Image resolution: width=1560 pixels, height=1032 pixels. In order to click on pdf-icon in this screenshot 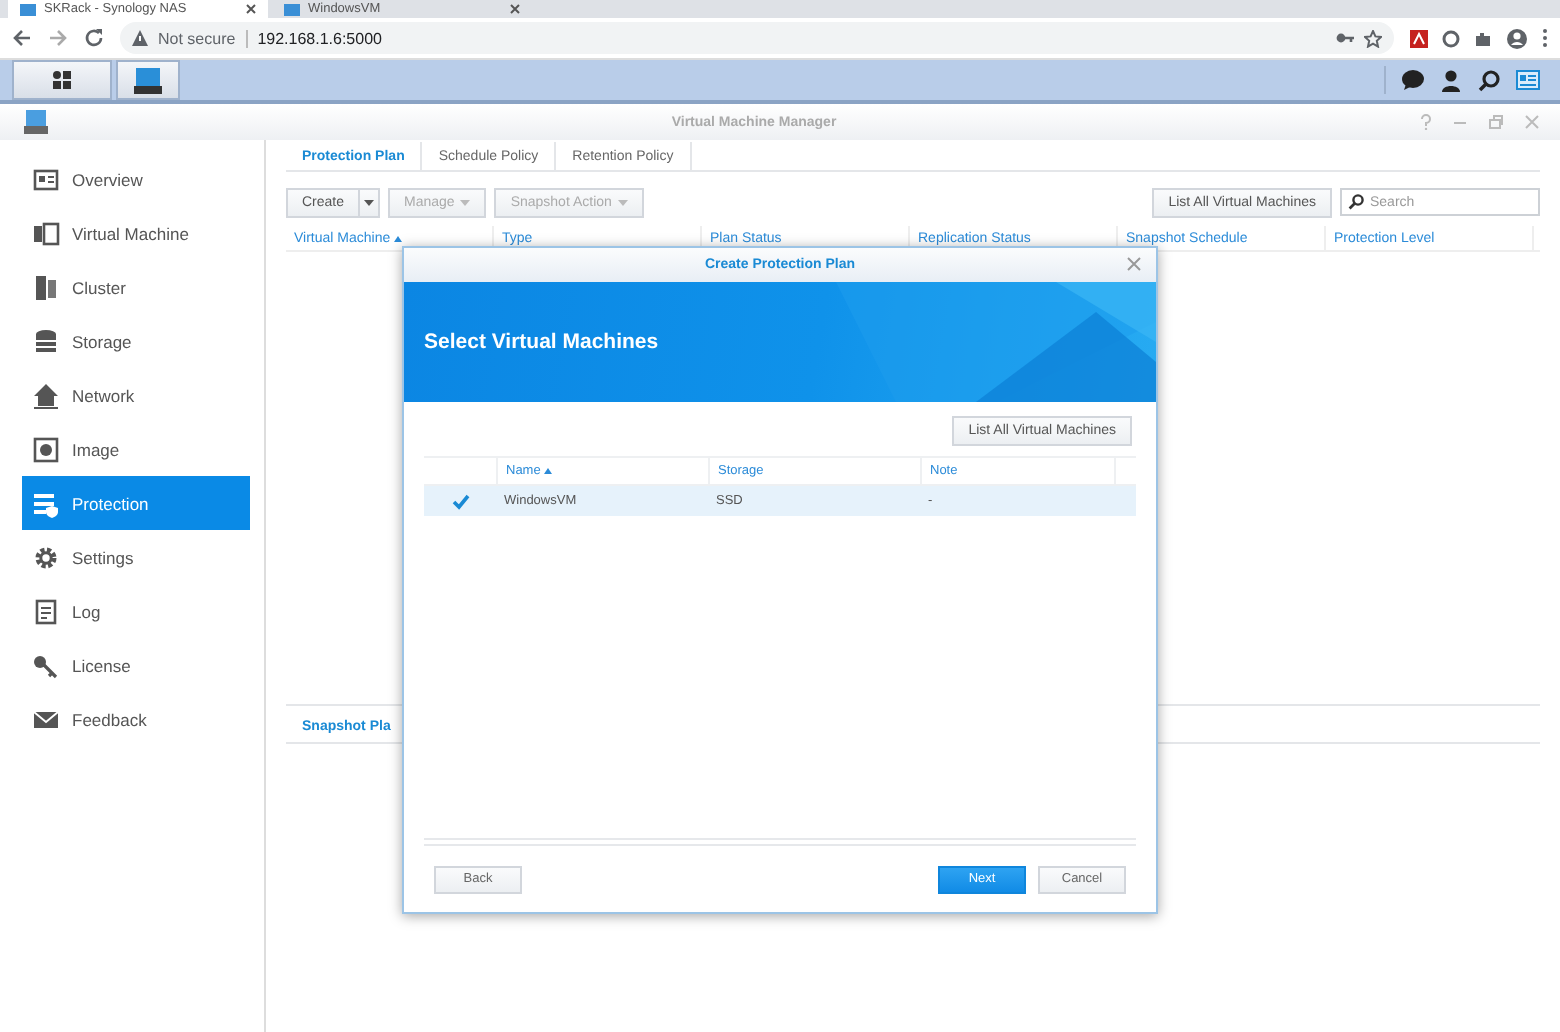, I will do `click(1419, 38)`.